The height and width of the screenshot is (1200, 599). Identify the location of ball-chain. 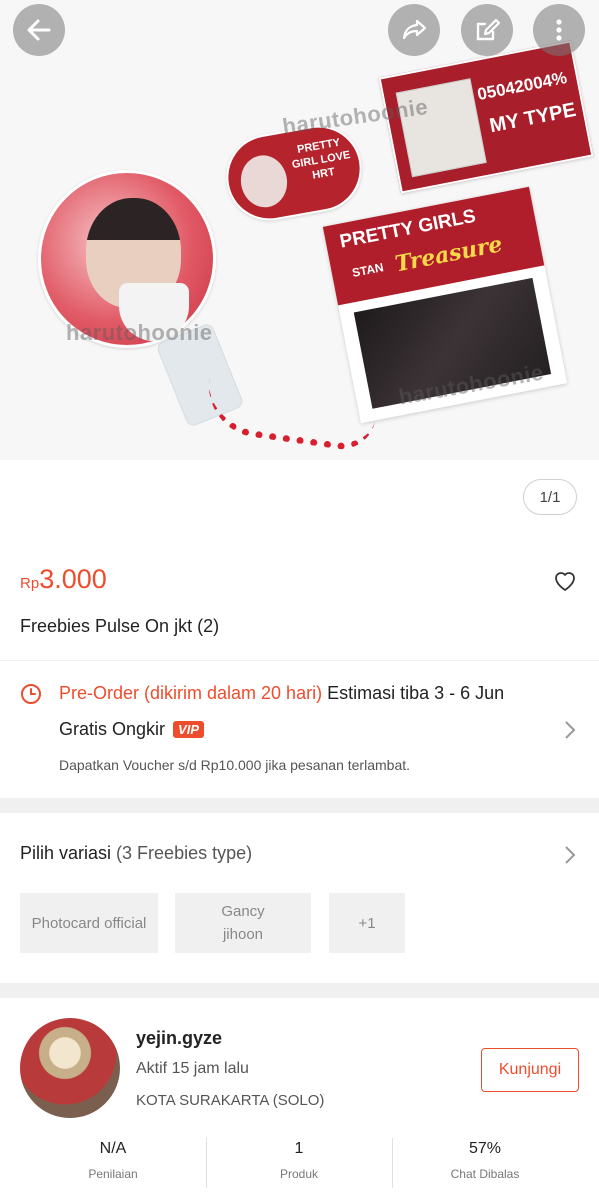
(290, 416).